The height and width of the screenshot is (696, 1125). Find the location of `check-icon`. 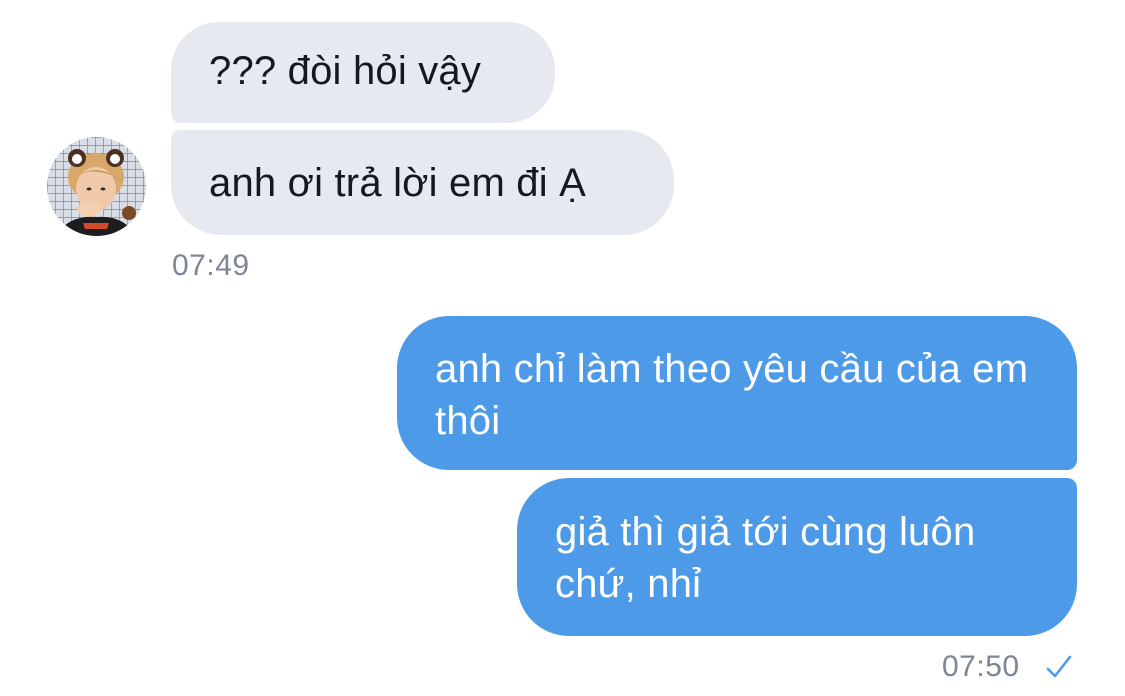

check-icon is located at coordinates (1059, 666).